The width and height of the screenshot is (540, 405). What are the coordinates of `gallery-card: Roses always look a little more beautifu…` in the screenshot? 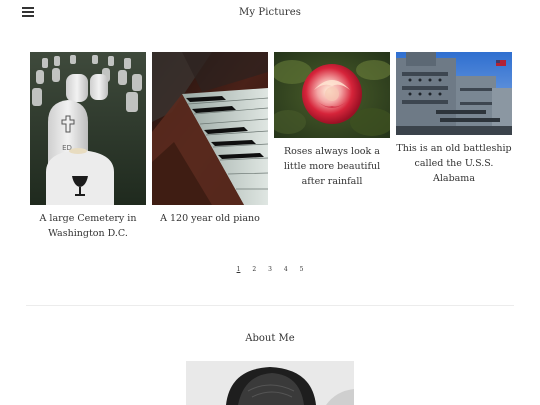 It's located at (332, 120).